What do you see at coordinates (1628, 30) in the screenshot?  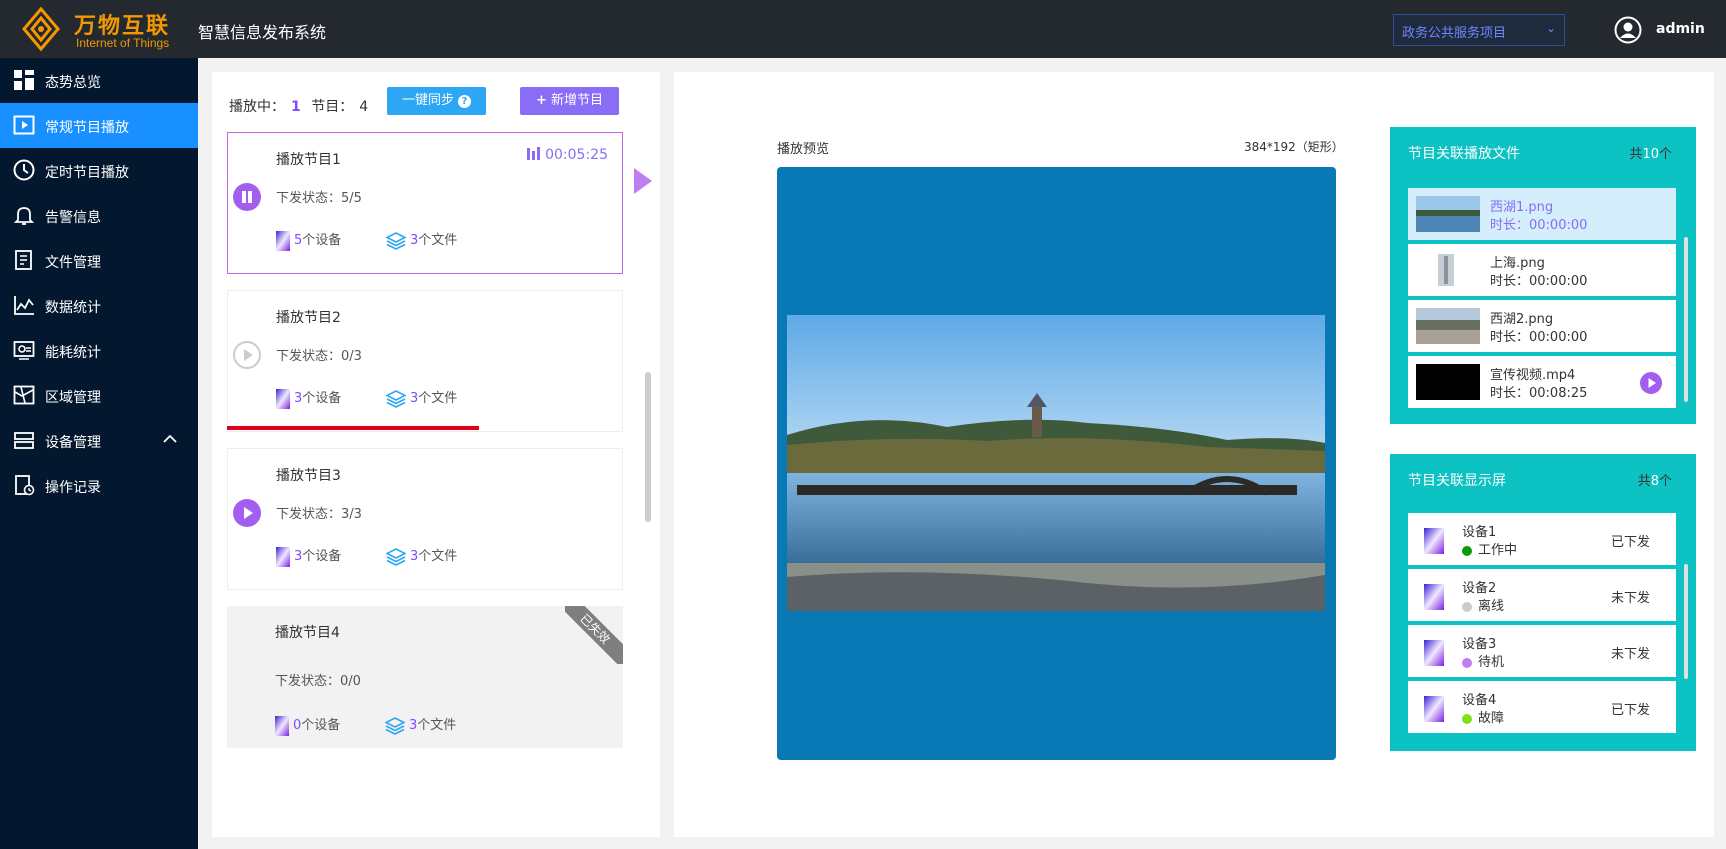 I see `user-avatar-icon` at bounding box center [1628, 30].